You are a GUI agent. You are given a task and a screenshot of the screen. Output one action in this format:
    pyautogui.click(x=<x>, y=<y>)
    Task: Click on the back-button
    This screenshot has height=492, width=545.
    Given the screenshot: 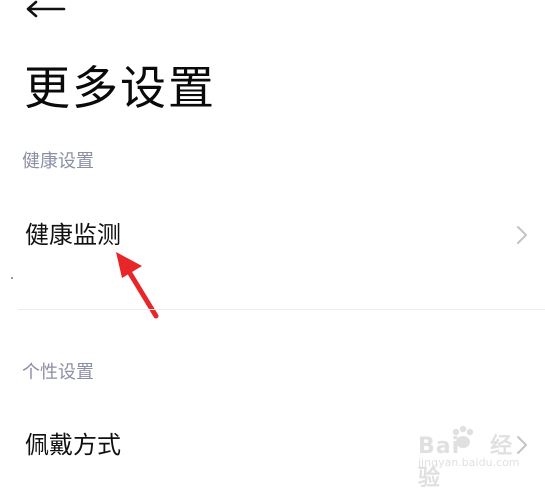 What is the action you would take?
    pyautogui.click(x=48, y=10)
    